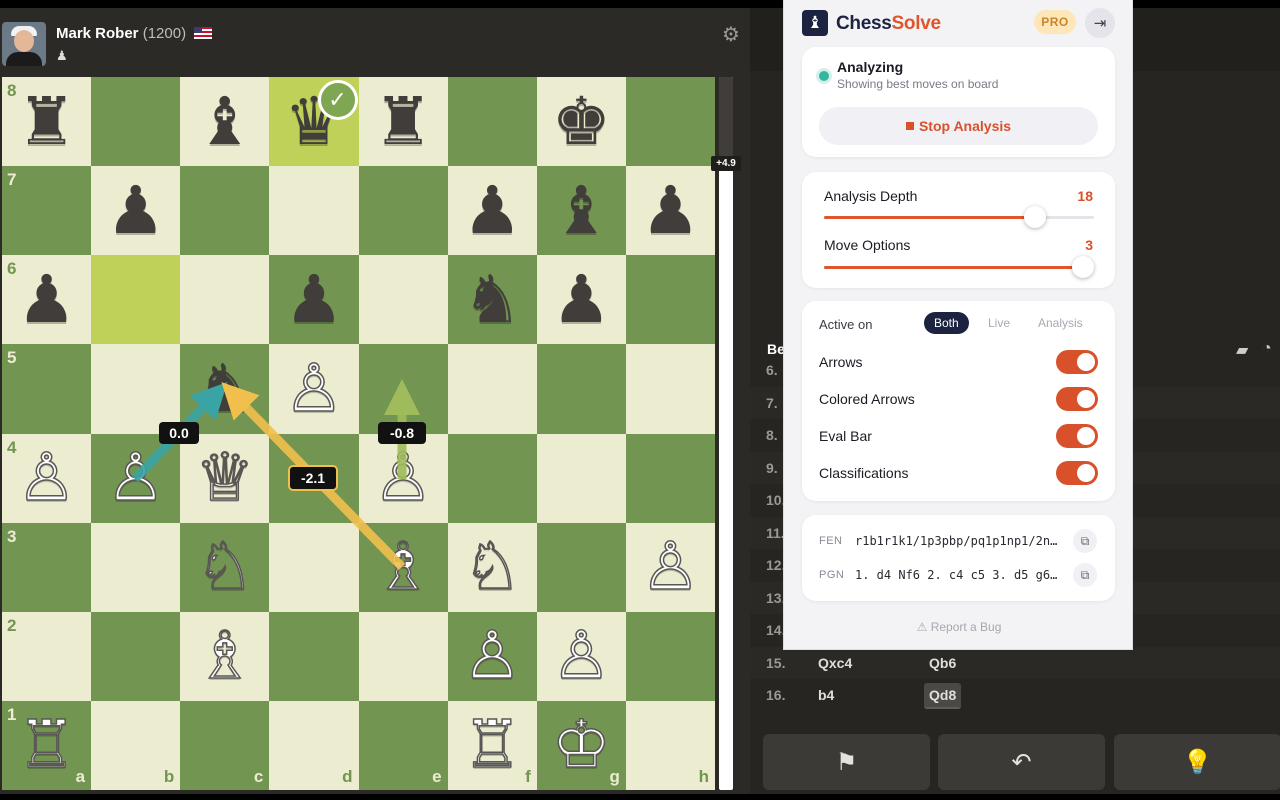 The image size is (1280, 800). Describe the element at coordinates (314, 567) in the screenshot. I see `square-d3` at that location.